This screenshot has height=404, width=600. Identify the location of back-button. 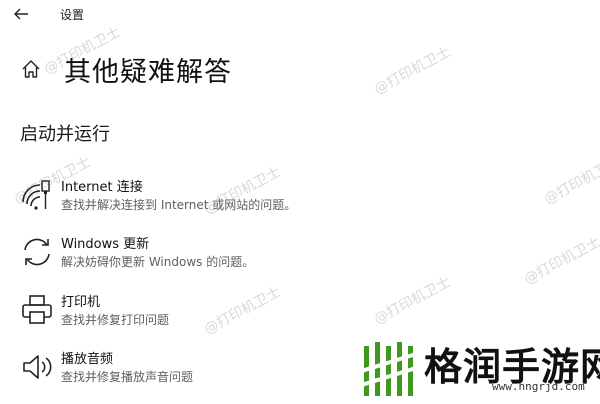
(21, 14).